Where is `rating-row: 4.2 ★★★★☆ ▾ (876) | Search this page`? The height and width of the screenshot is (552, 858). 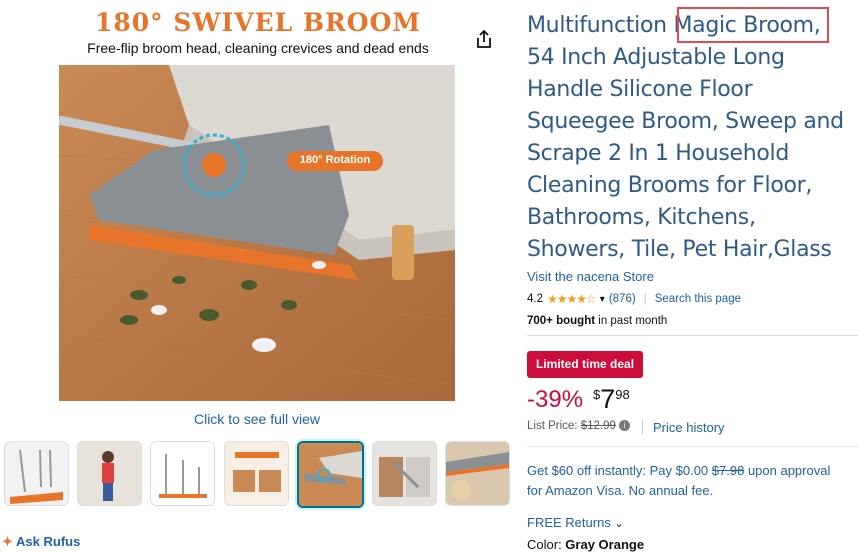 rating-row: 4.2 ★★★★☆ ▾ (876) | Search this page is located at coordinates (634, 299).